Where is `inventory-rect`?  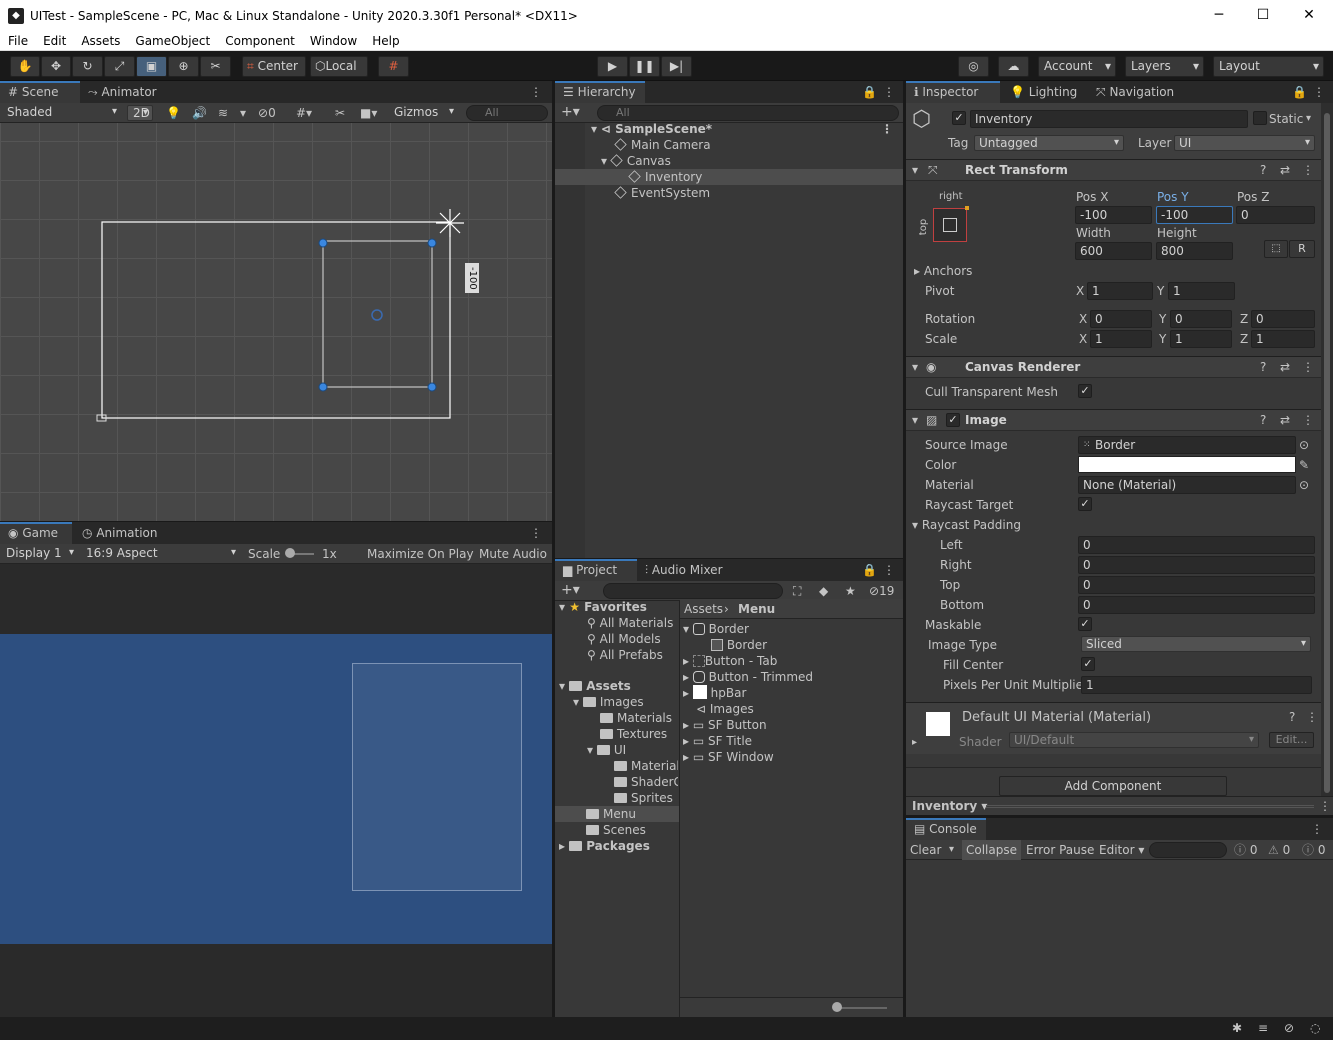 inventory-rect is located at coordinates (377, 314).